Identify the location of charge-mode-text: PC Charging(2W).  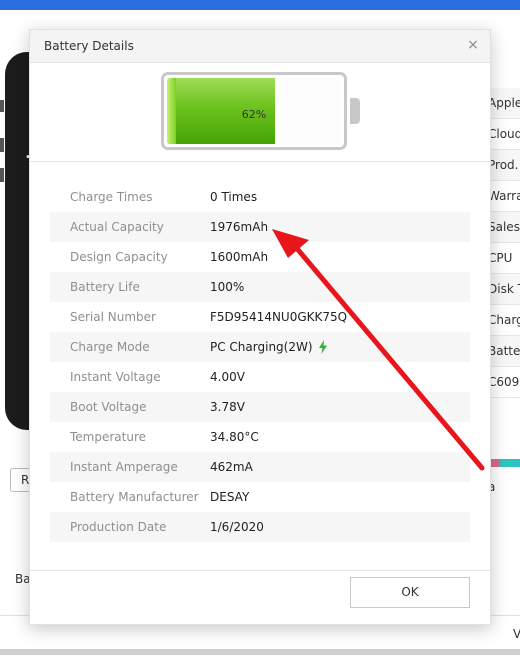
(261, 347).